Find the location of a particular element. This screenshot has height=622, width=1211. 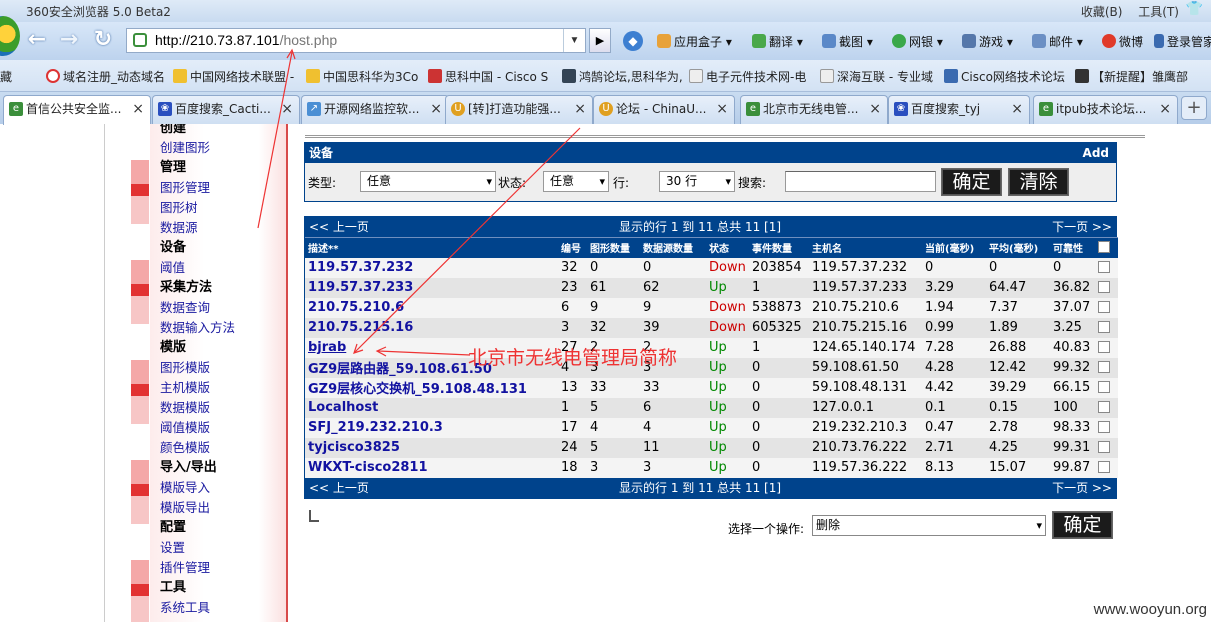

rows-select: 30 行 is located at coordinates (697, 181).